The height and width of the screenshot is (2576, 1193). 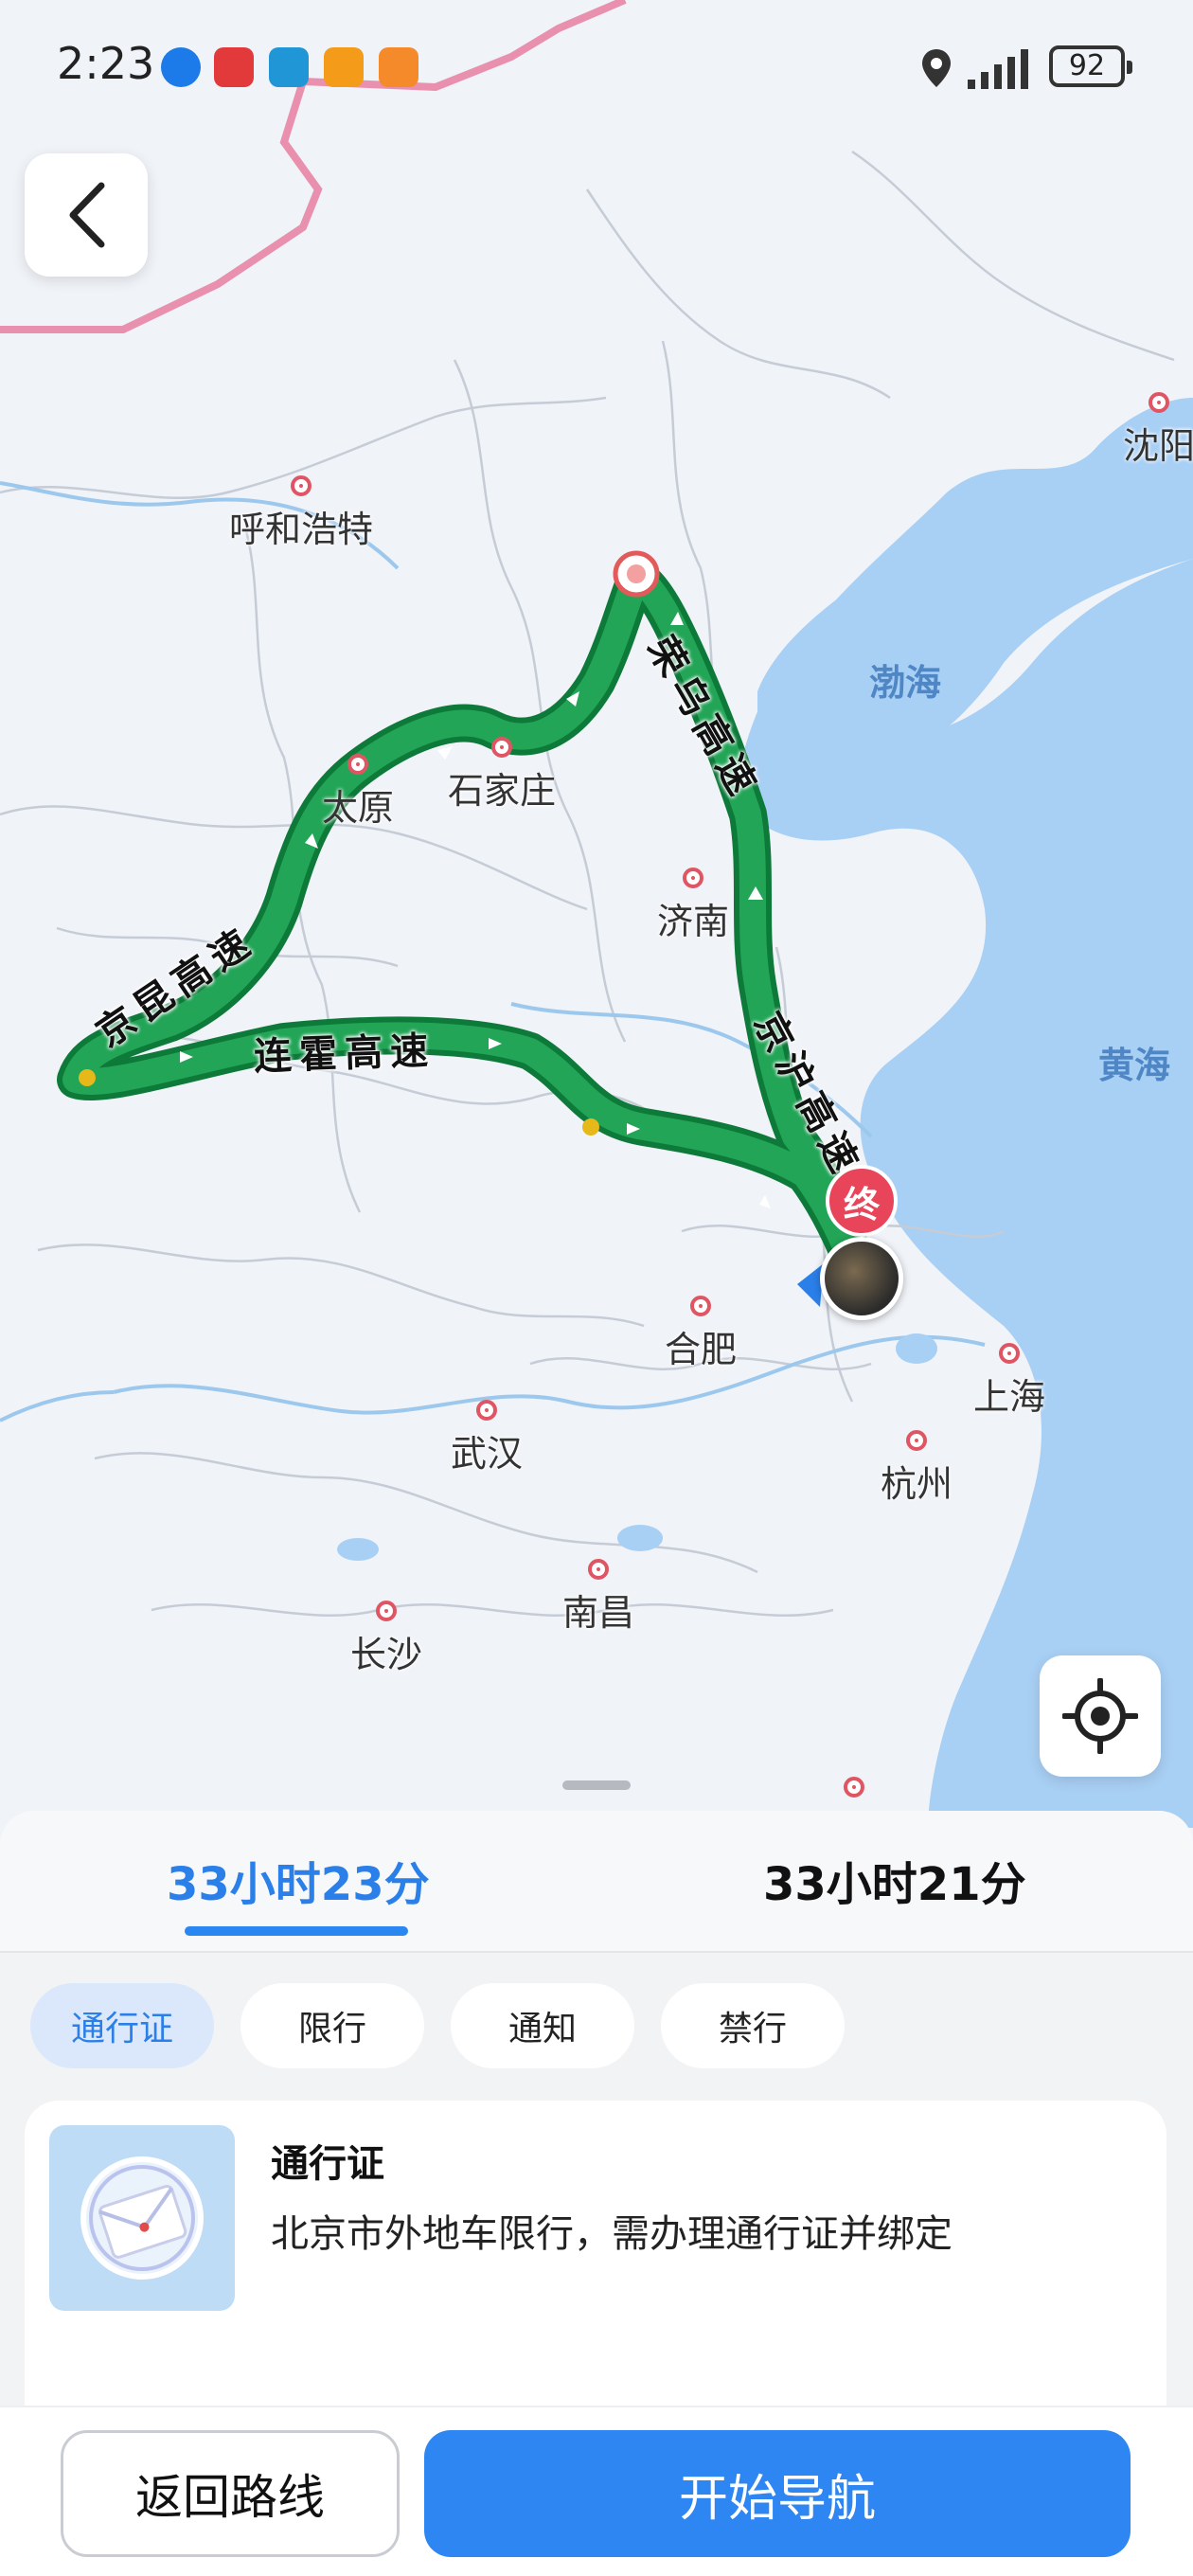 I want to click on city-label: 太原, so click(x=358, y=808).